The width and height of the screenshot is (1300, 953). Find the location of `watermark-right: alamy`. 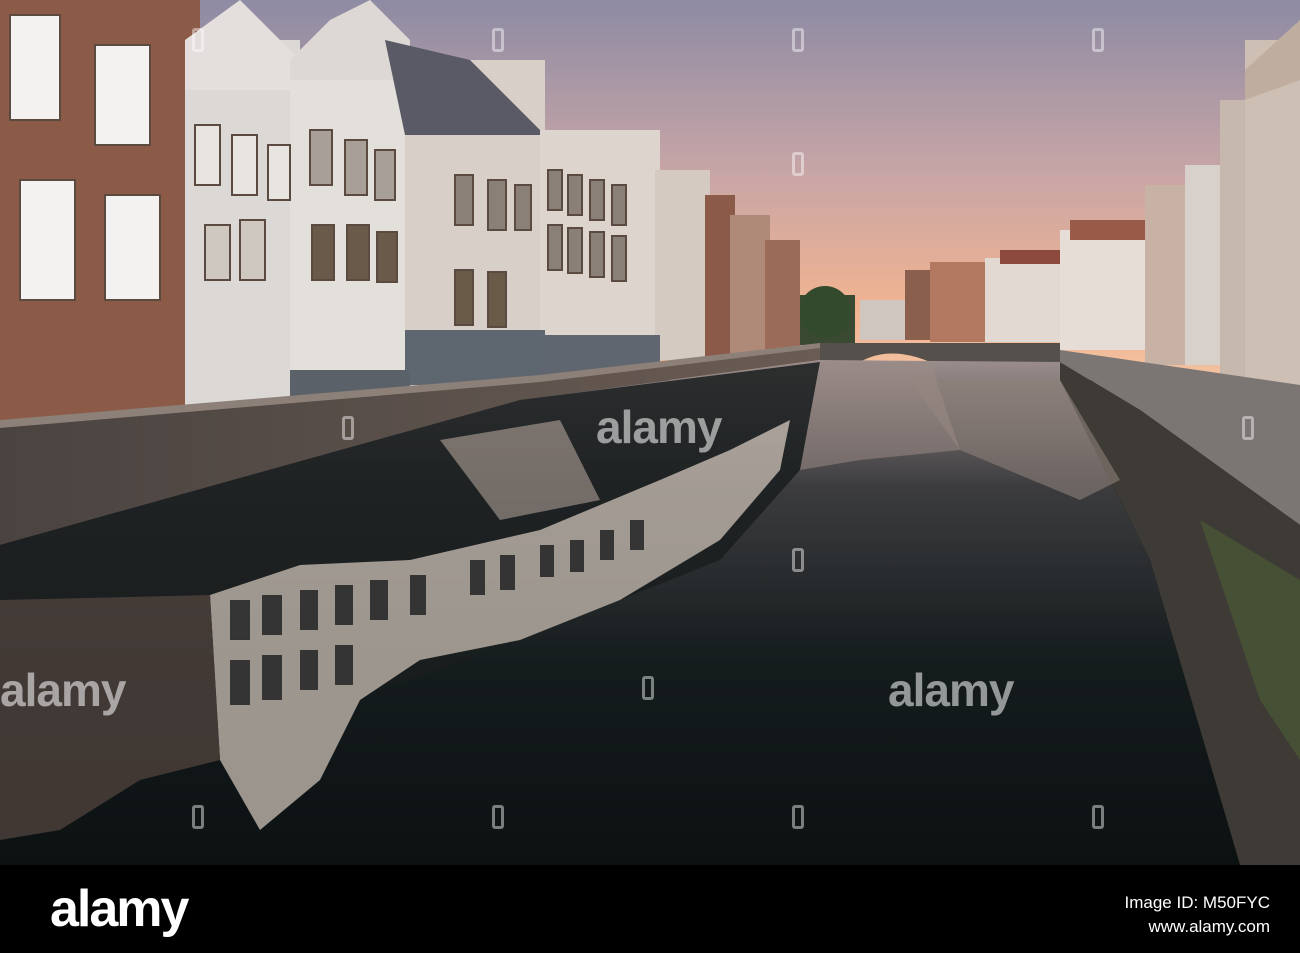

watermark-right: alamy is located at coordinates (951, 690).